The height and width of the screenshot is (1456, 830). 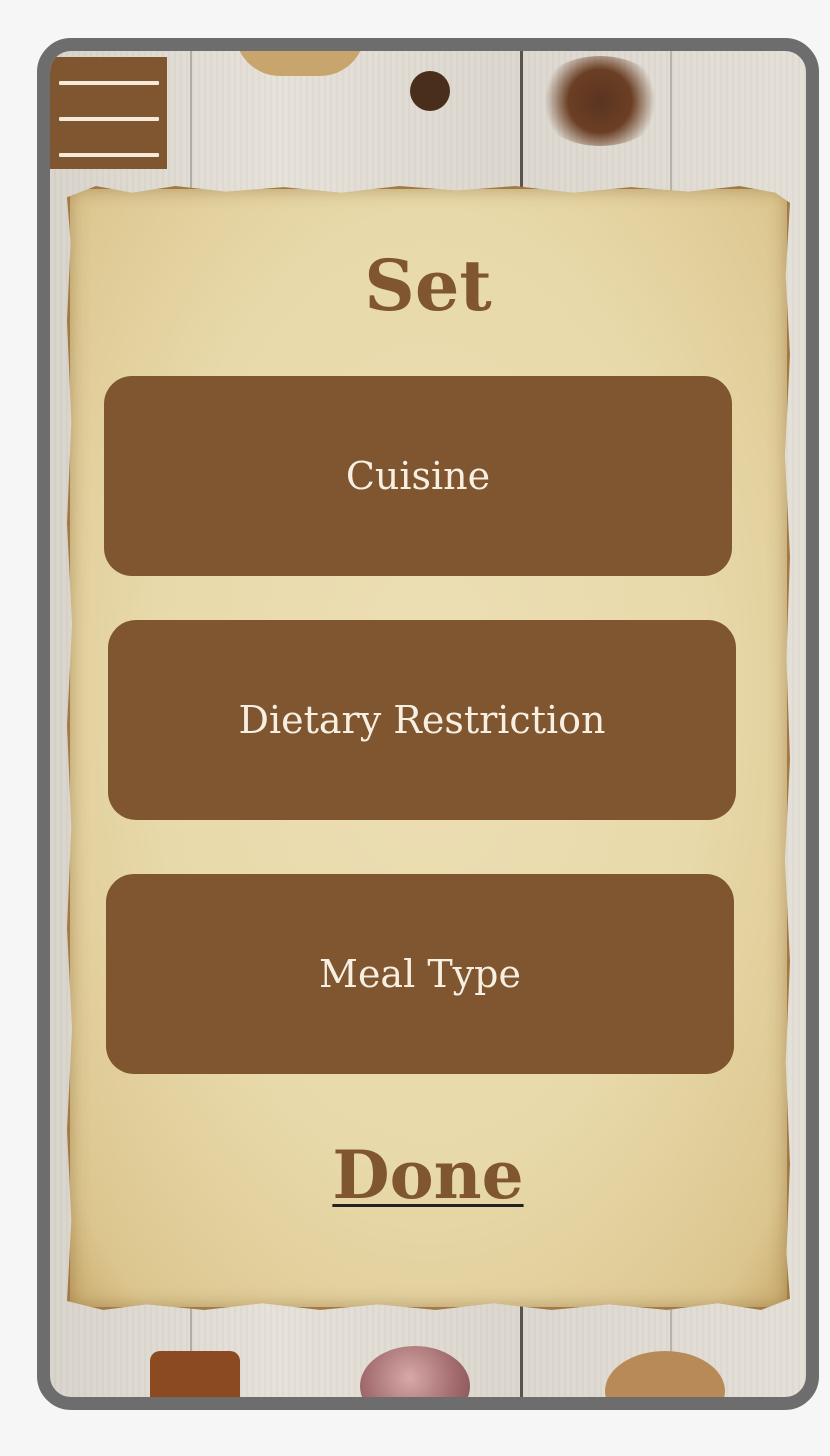 What do you see at coordinates (422, 720) in the screenshot?
I see `dietary-restriction-button: Dietary Restriction` at bounding box center [422, 720].